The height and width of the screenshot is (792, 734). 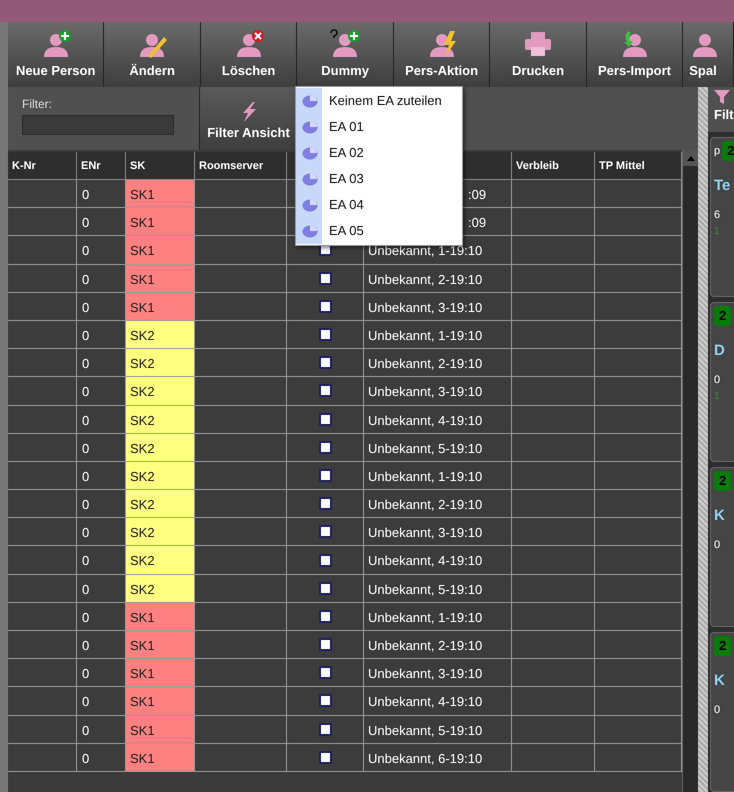 What do you see at coordinates (56, 54) in the screenshot?
I see `toolbar-button: Neue Person` at bounding box center [56, 54].